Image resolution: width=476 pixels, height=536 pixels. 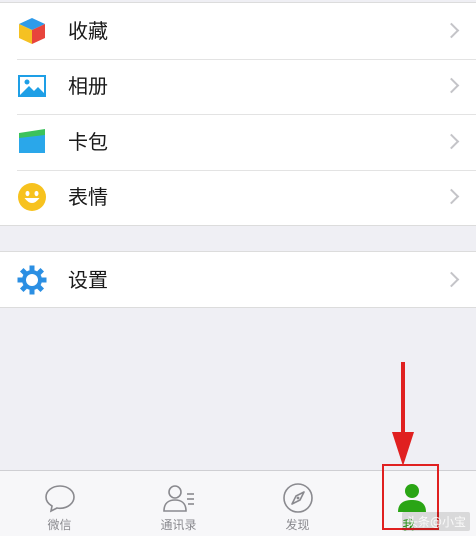 What do you see at coordinates (403, 414) in the screenshot?
I see `annotation-arrow-icon` at bounding box center [403, 414].